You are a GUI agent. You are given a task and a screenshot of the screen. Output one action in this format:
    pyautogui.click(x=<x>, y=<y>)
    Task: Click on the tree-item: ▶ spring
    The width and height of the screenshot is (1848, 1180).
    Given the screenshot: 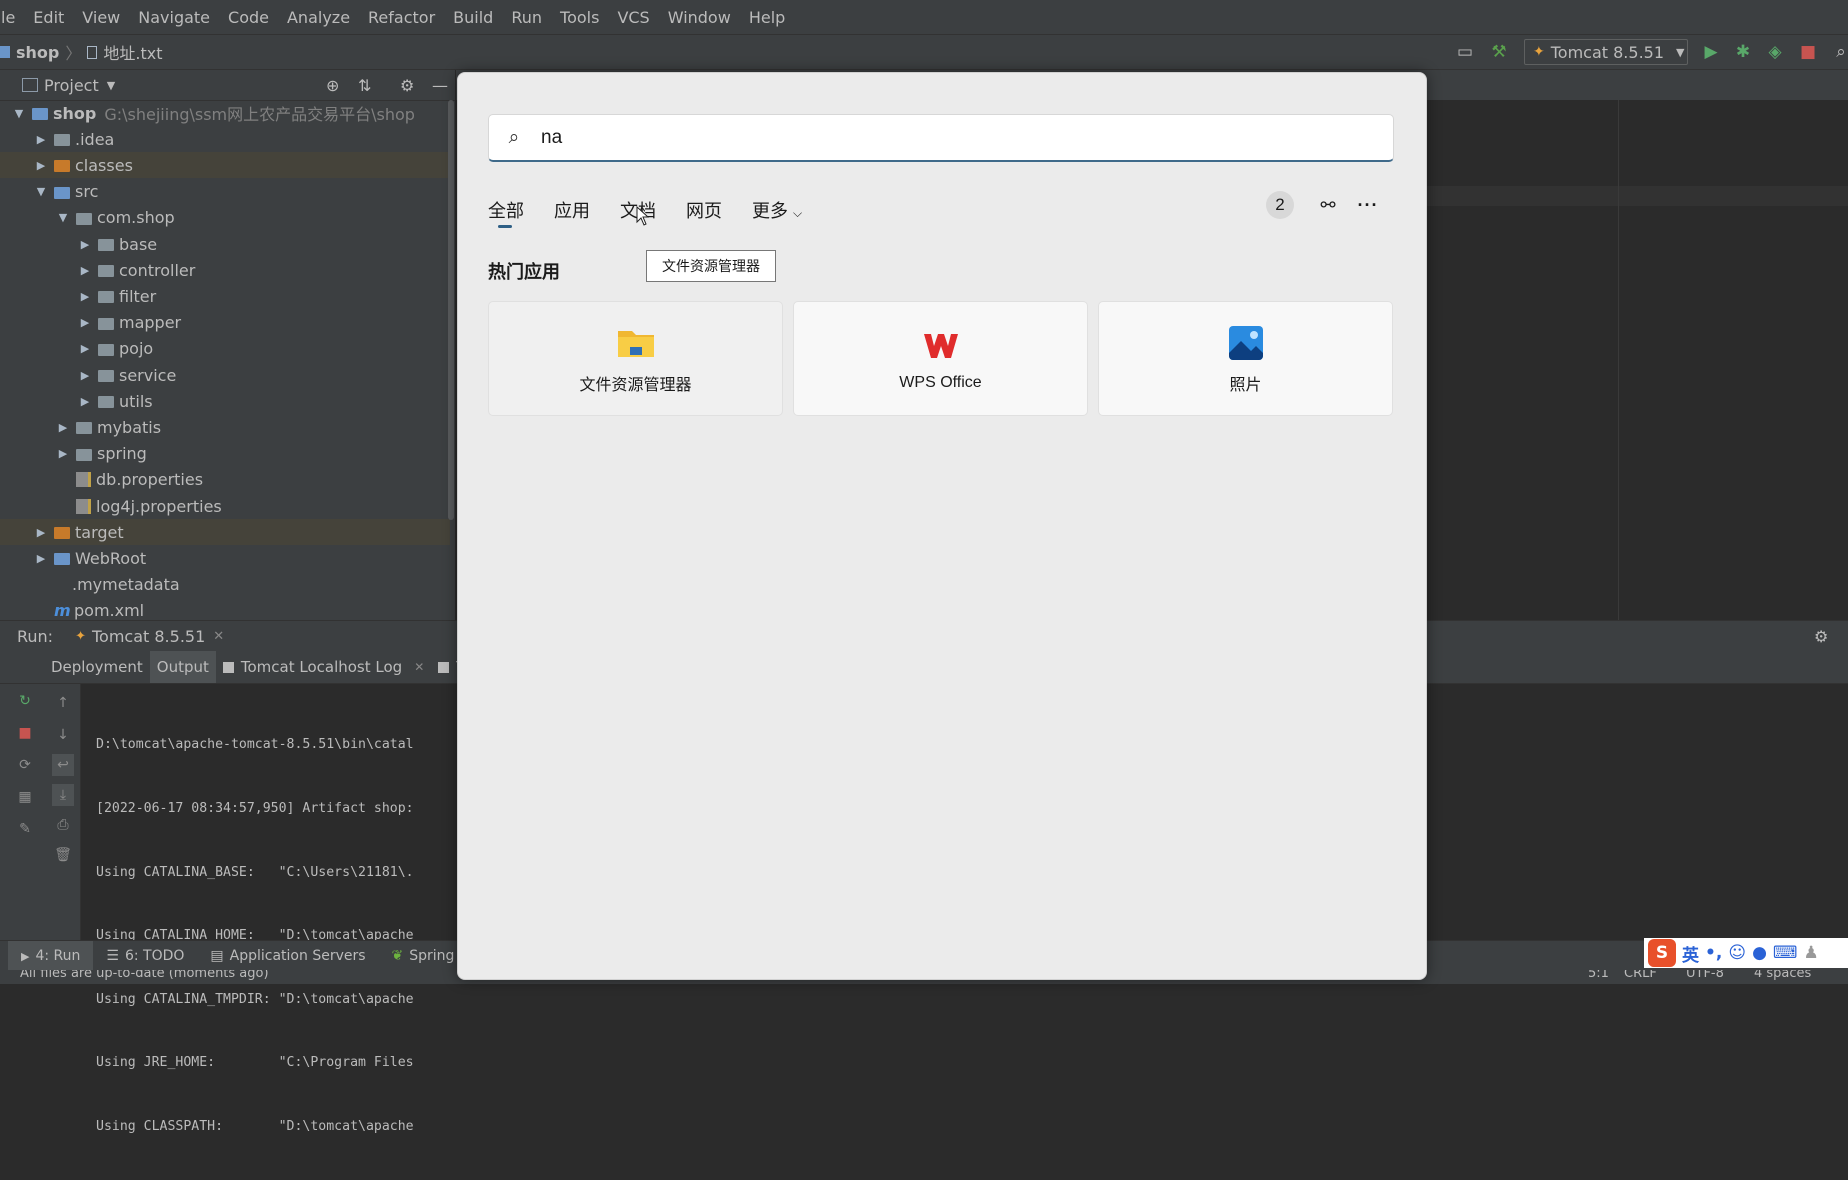 What is the action you would take?
    pyautogui.click(x=225, y=454)
    